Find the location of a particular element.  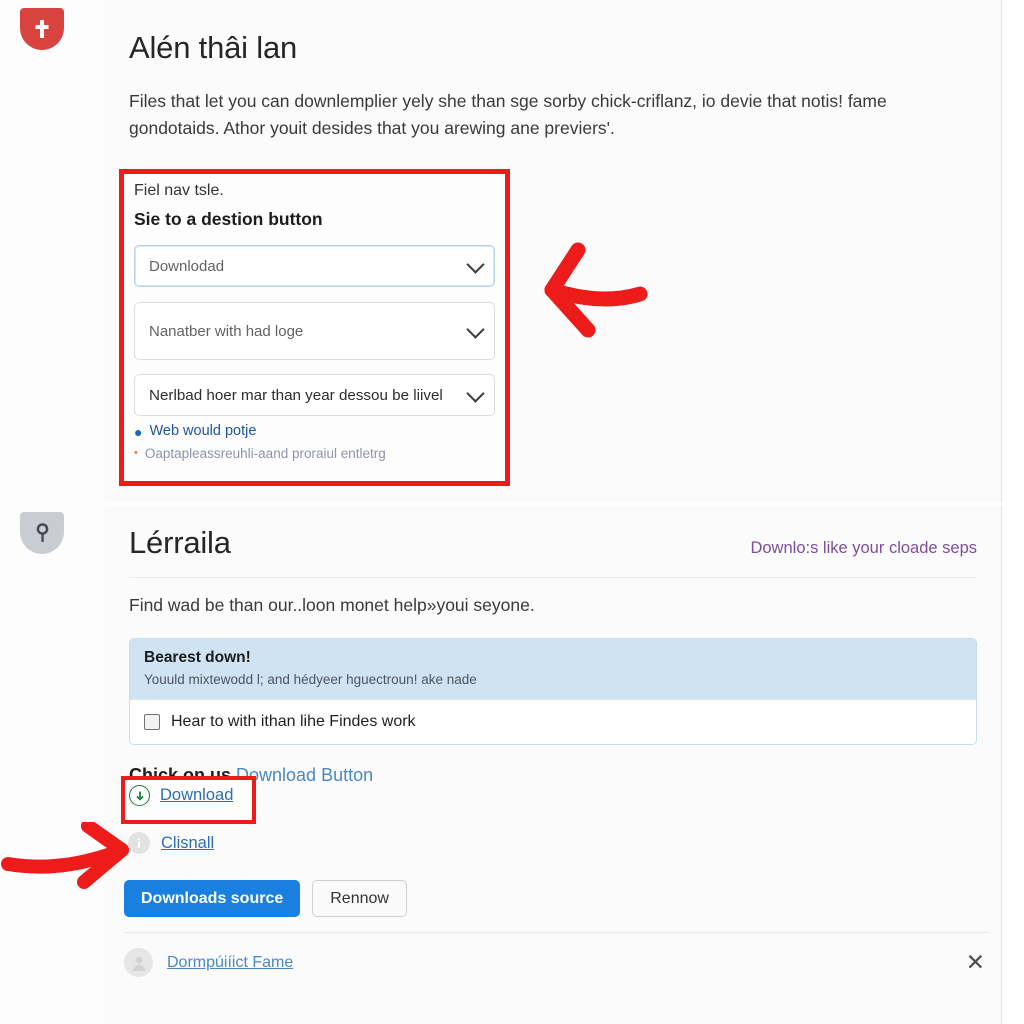

info-box-checkbox-row: Hear to with ithan lihe Findes work is located at coordinates (553, 721).